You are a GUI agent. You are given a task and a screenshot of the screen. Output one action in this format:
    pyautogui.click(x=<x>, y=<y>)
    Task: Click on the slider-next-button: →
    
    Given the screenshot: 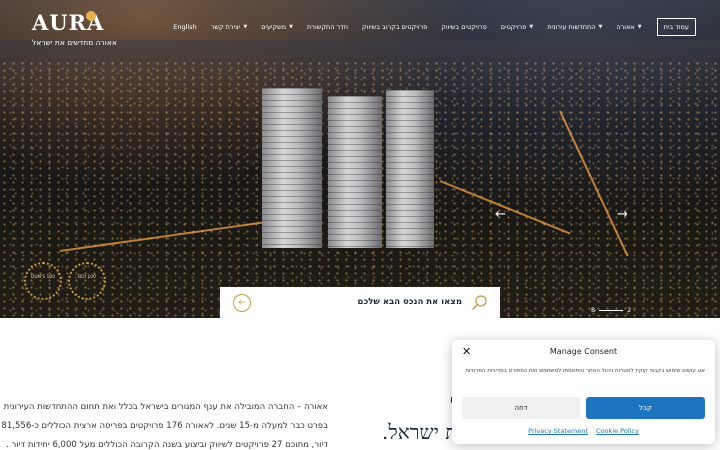 What is the action you would take?
    pyautogui.click(x=622, y=214)
    